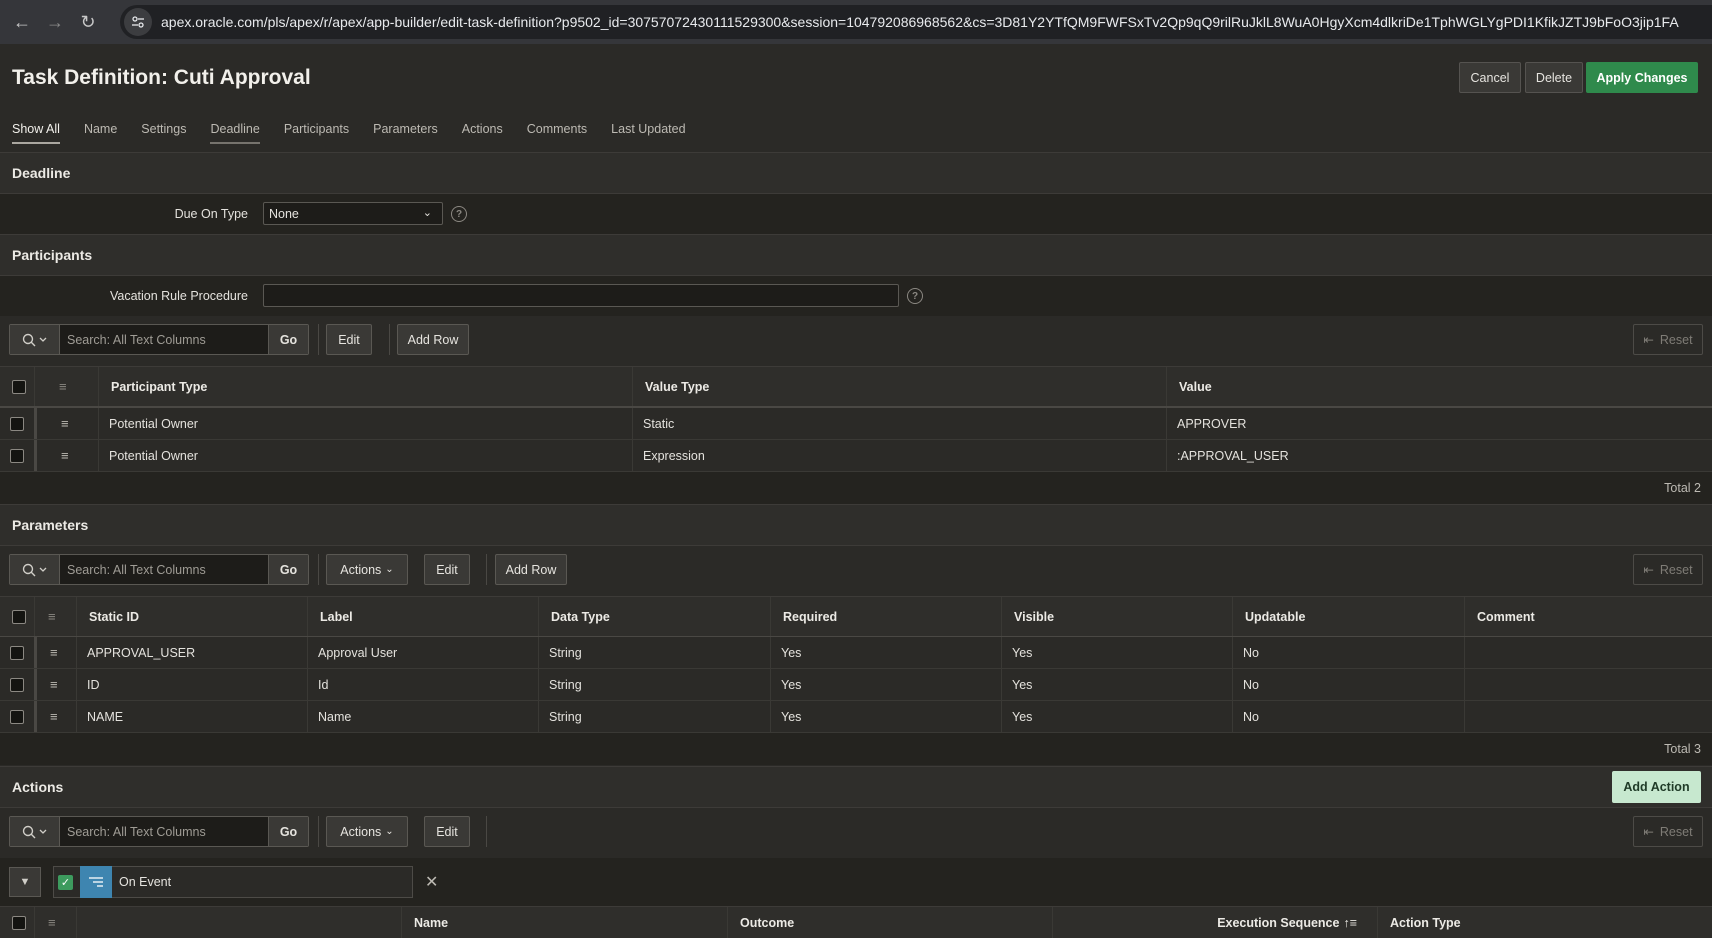 Image resolution: width=1712 pixels, height=938 pixels. Describe the element at coordinates (353, 213) in the screenshot. I see `due-on-type-select: None ⌄` at that location.